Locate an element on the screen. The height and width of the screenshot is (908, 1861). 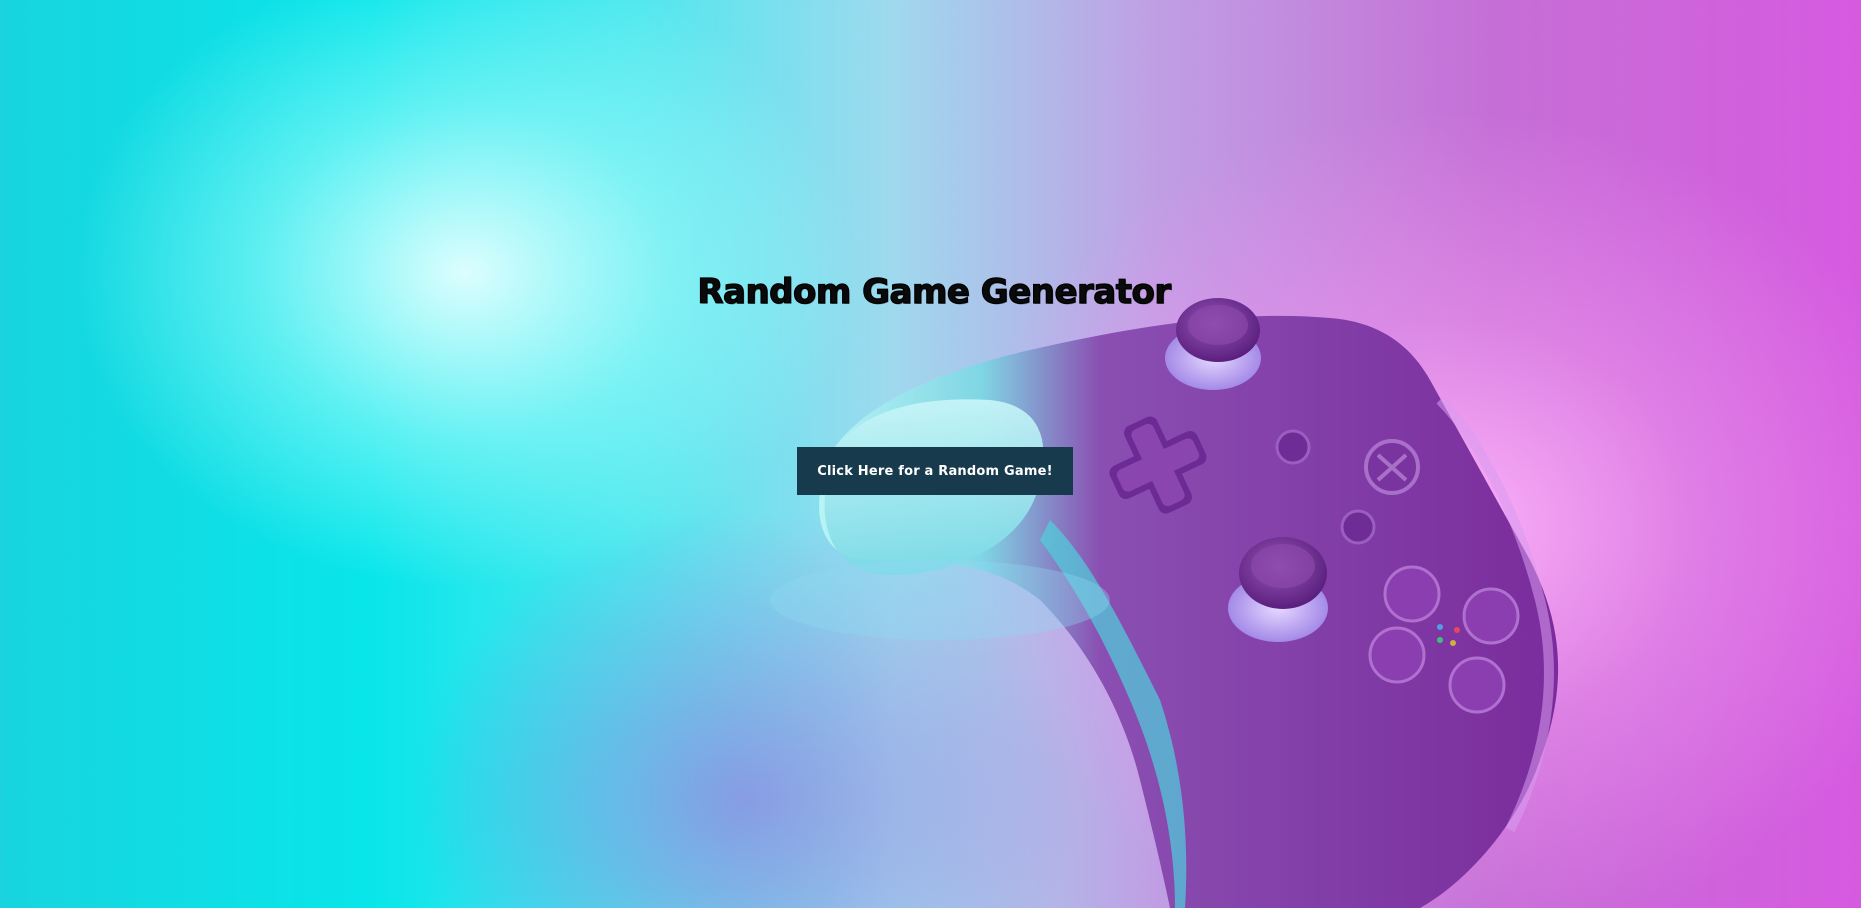
controller-lower-edge-shape is located at coordinates (1113, 714).